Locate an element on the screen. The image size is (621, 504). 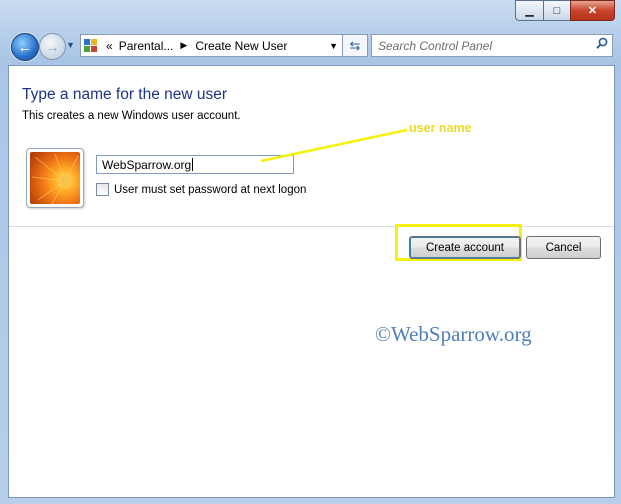
breadcrumb: « Parental... ▶ Create New User is located at coordinates (196, 46).